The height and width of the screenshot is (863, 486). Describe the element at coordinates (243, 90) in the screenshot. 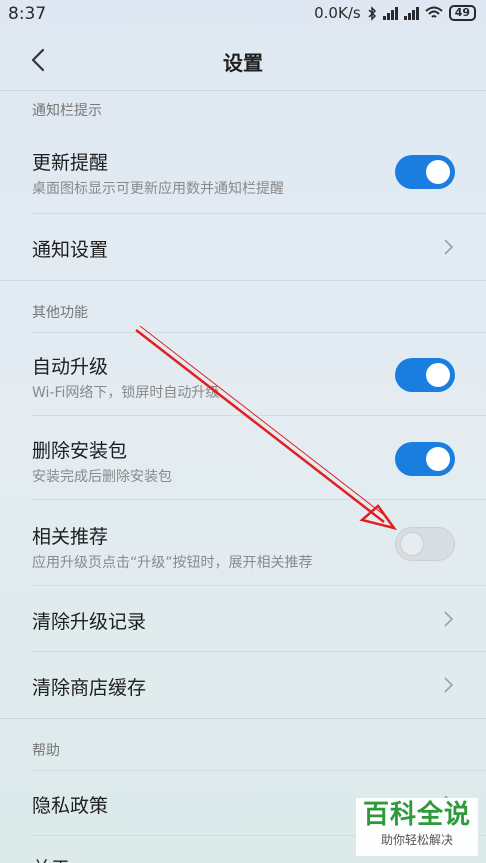

I see `header-divider` at that location.